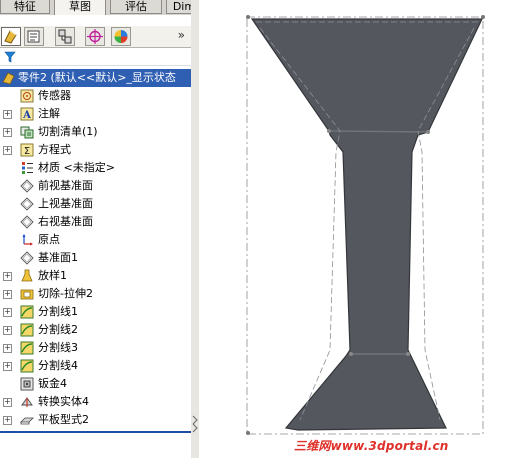 The image size is (513, 458). What do you see at coordinates (95, 294) in the screenshot?
I see `tree-item-cut-extrude2: + 切除-拉伸2` at bounding box center [95, 294].